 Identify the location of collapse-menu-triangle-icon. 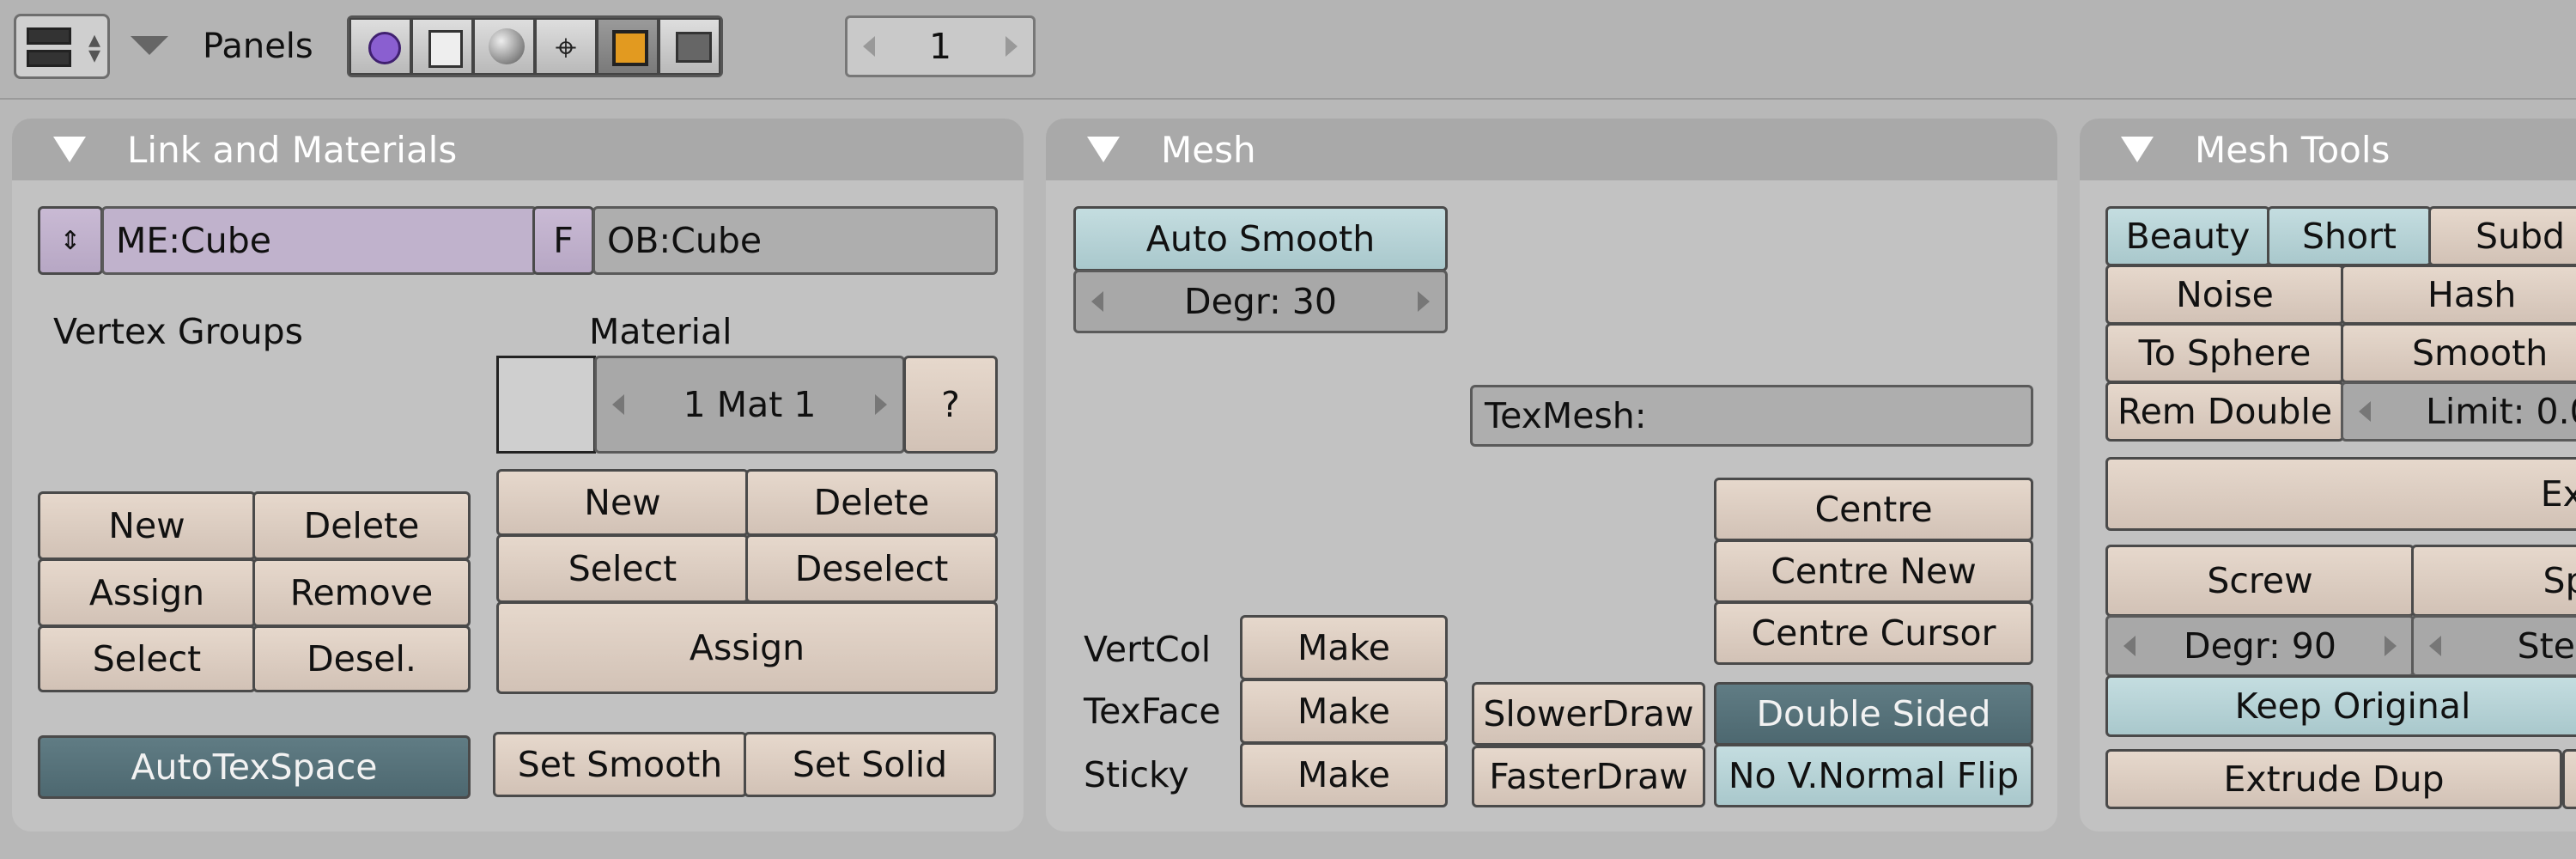
(149, 45).